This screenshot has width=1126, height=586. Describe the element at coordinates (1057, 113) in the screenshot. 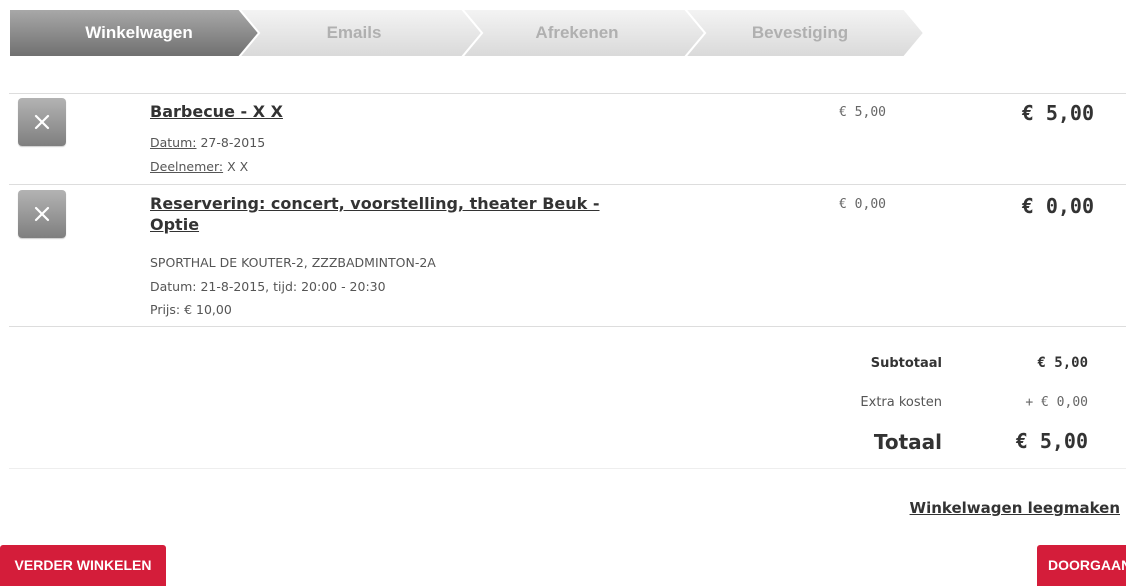

I see `item-line-total: € 5,00` at that location.